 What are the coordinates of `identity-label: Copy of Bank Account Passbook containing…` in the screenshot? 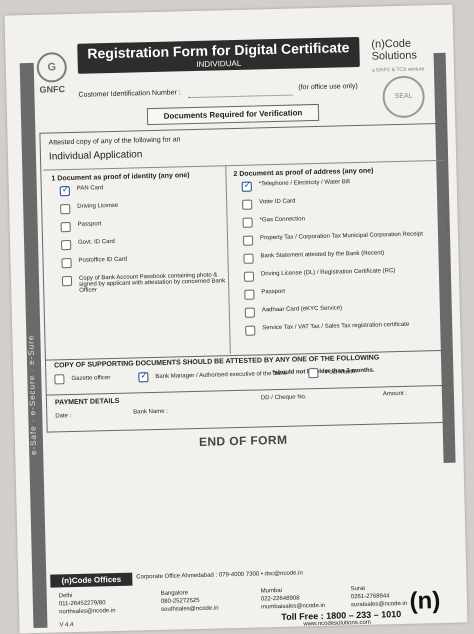 It's located at (152, 283).